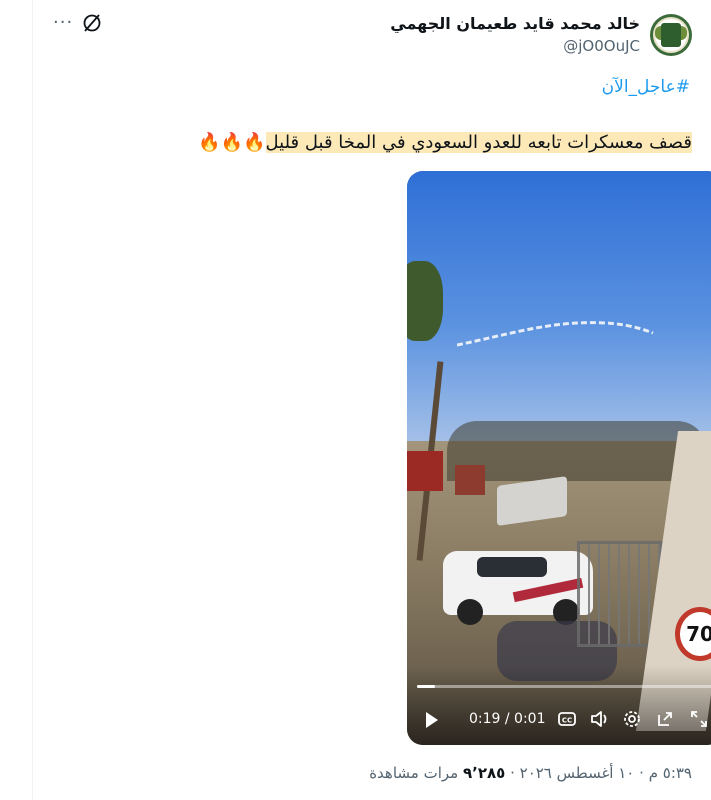  I want to click on avatar, so click(671, 35).